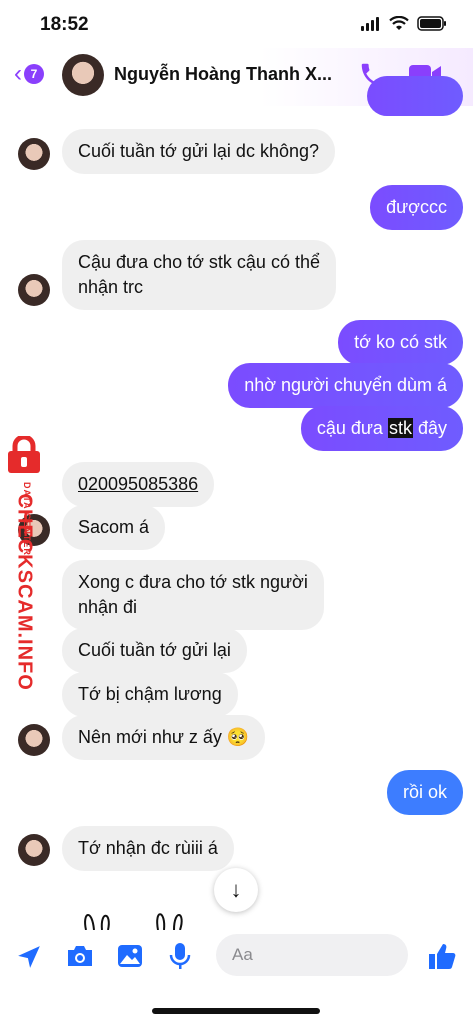 Image resolution: width=473 pixels, height=1024 pixels. I want to click on contact-avatar, so click(83, 75).